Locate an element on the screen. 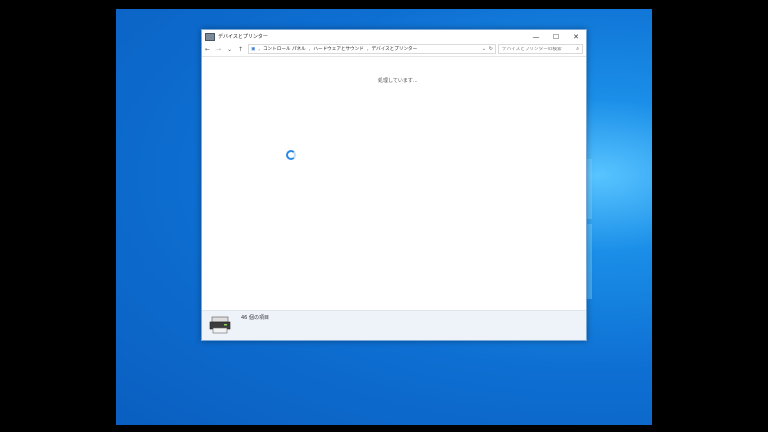  minimize-button: — is located at coordinates (536, 36).